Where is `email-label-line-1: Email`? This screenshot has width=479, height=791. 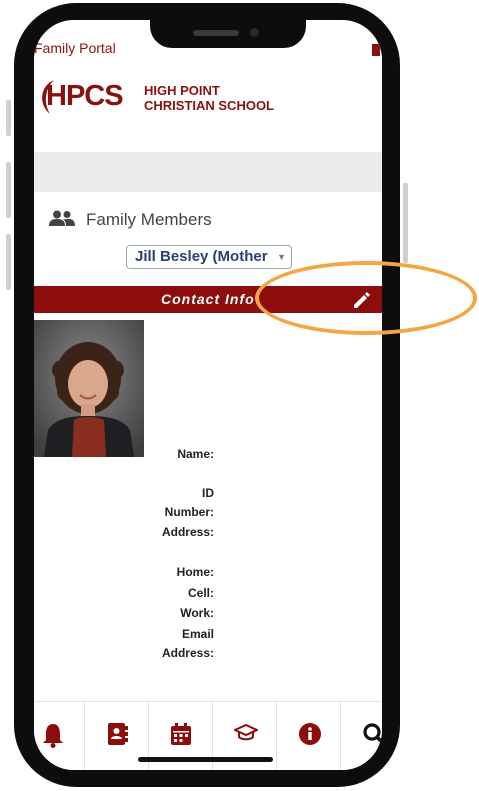
email-label-line-1: Email is located at coordinates (197, 634).